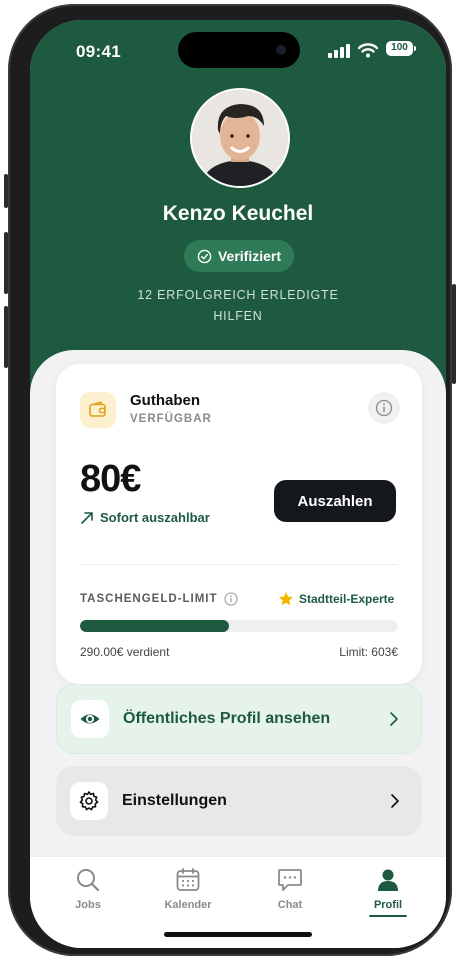 Image resolution: width=460 pixels, height=960 pixels. Describe the element at coordinates (415, 48) in the screenshot. I see `battery-tip` at that location.